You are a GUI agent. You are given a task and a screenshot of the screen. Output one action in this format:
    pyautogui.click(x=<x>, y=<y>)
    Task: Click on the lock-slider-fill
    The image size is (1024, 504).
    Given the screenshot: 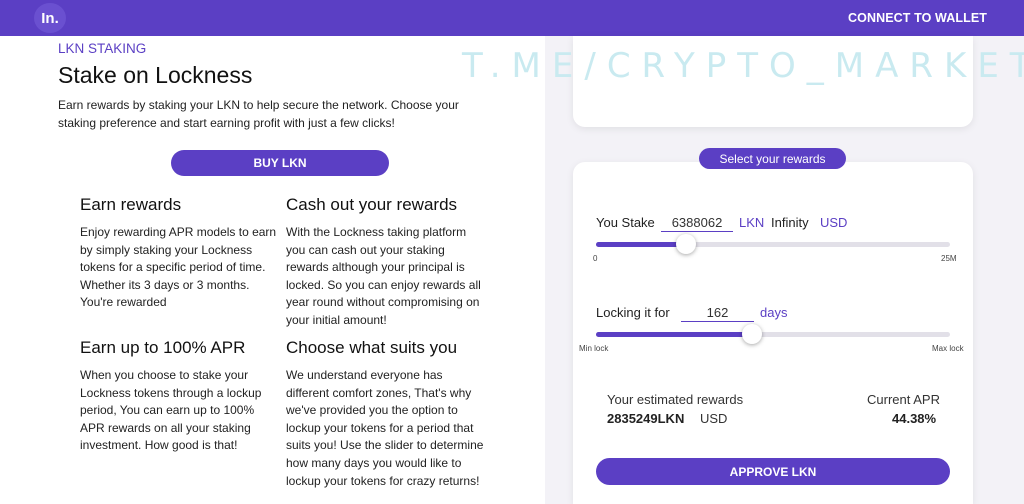 What is the action you would take?
    pyautogui.click(x=674, y=334)
    